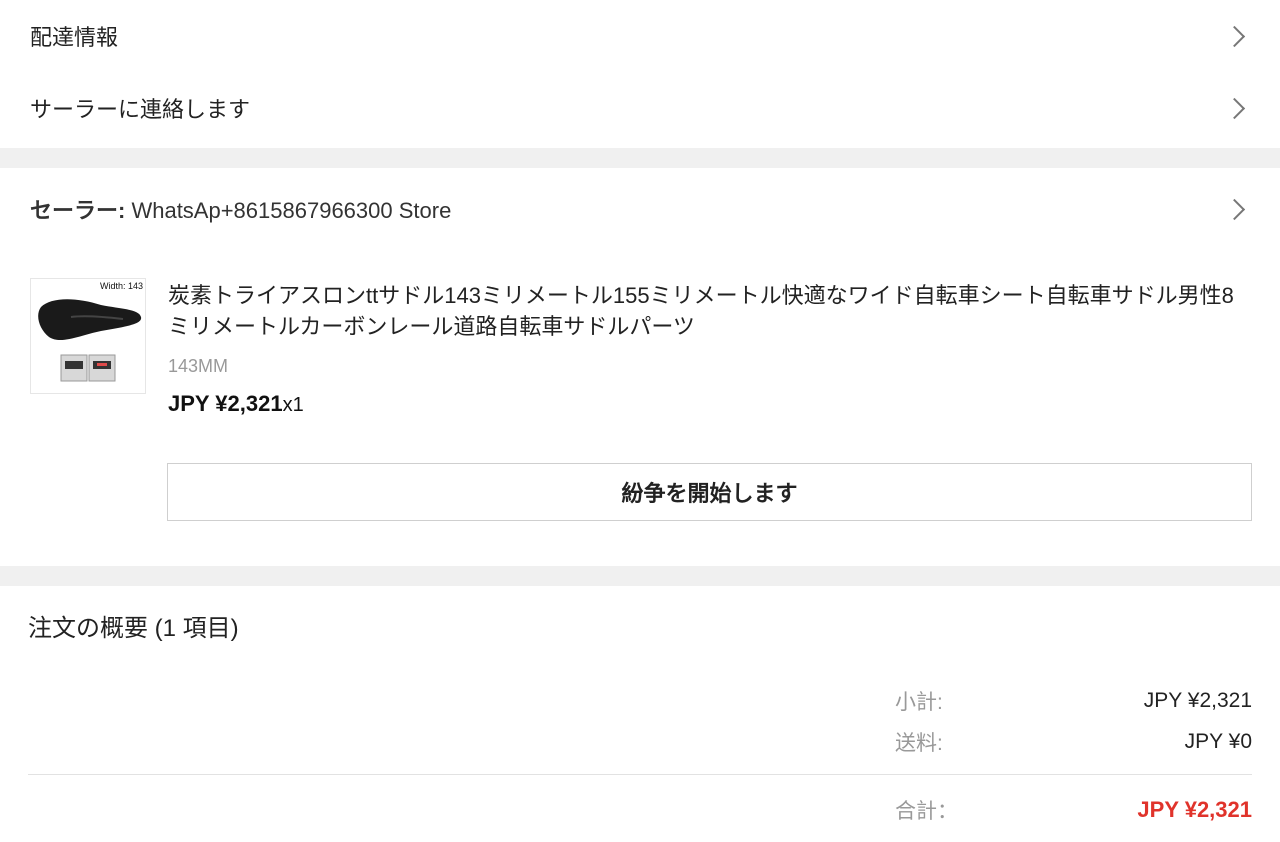  What do you see at coordinates (198, 366) in the screenshot?
I see `product-variant: 143MM` at bounding box center [198, 366].